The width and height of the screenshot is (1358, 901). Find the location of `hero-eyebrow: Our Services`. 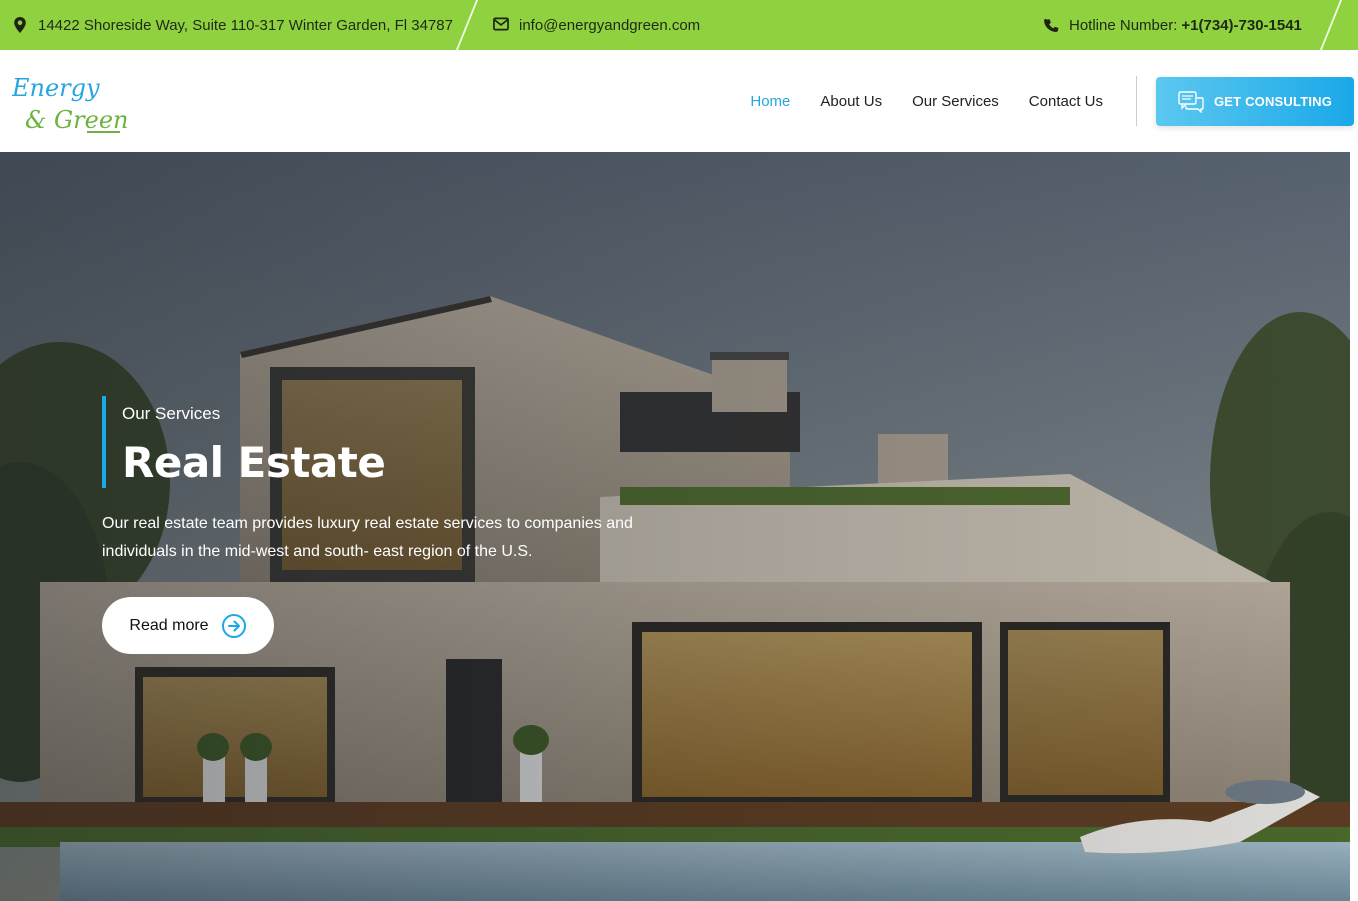

hero-eyebrow: Our Services is located at coordinates (171, 413).